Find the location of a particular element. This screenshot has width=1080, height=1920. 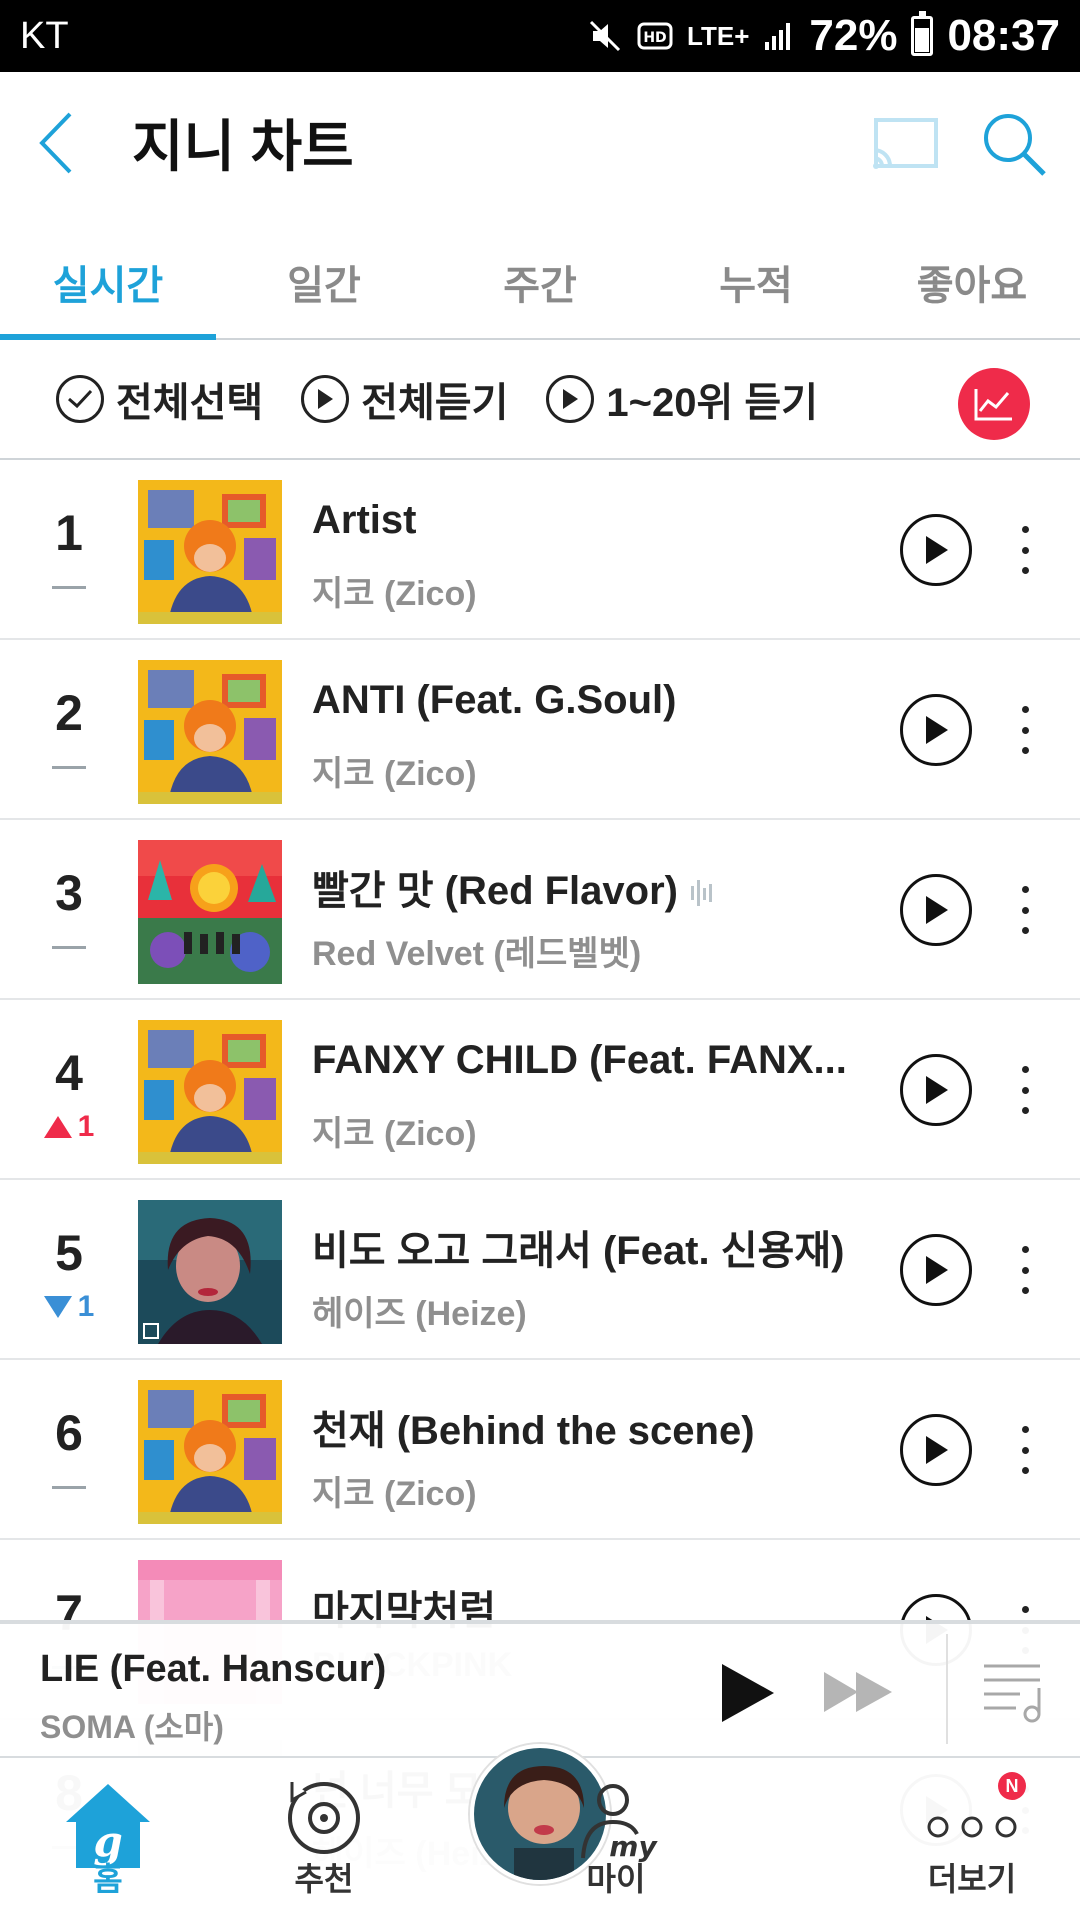

song-title: 천재 (Behind the scene) is located at coordinates (582, 1427).